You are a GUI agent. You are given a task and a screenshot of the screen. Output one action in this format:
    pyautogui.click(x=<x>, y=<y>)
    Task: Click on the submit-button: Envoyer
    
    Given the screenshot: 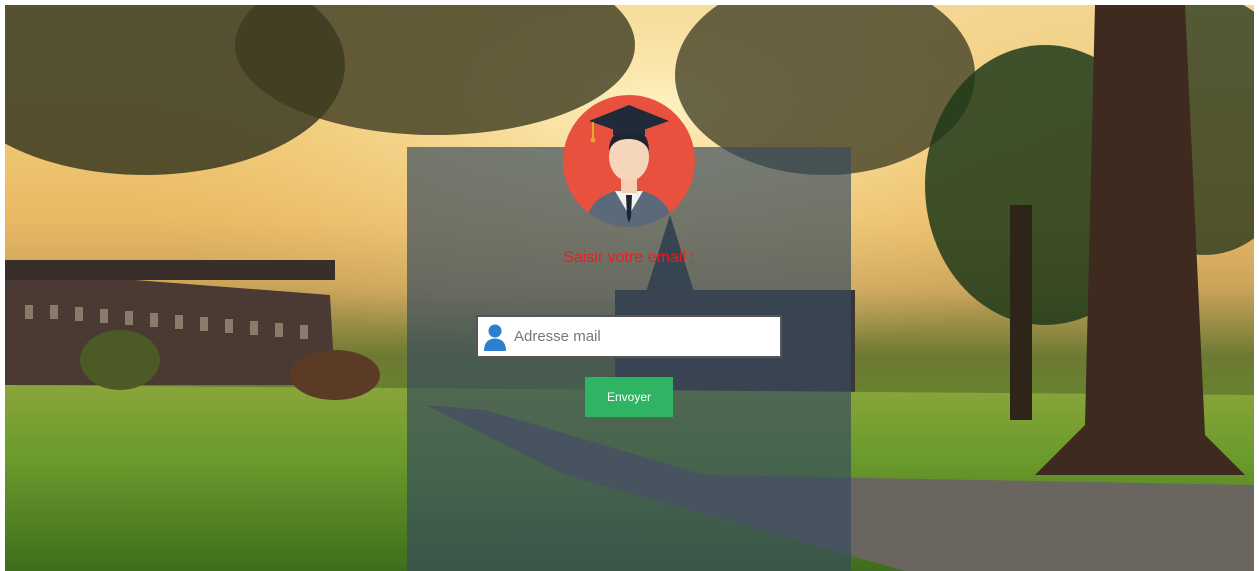 What is the action you would take?
    pyautogui.click(x=629, y=397)
    